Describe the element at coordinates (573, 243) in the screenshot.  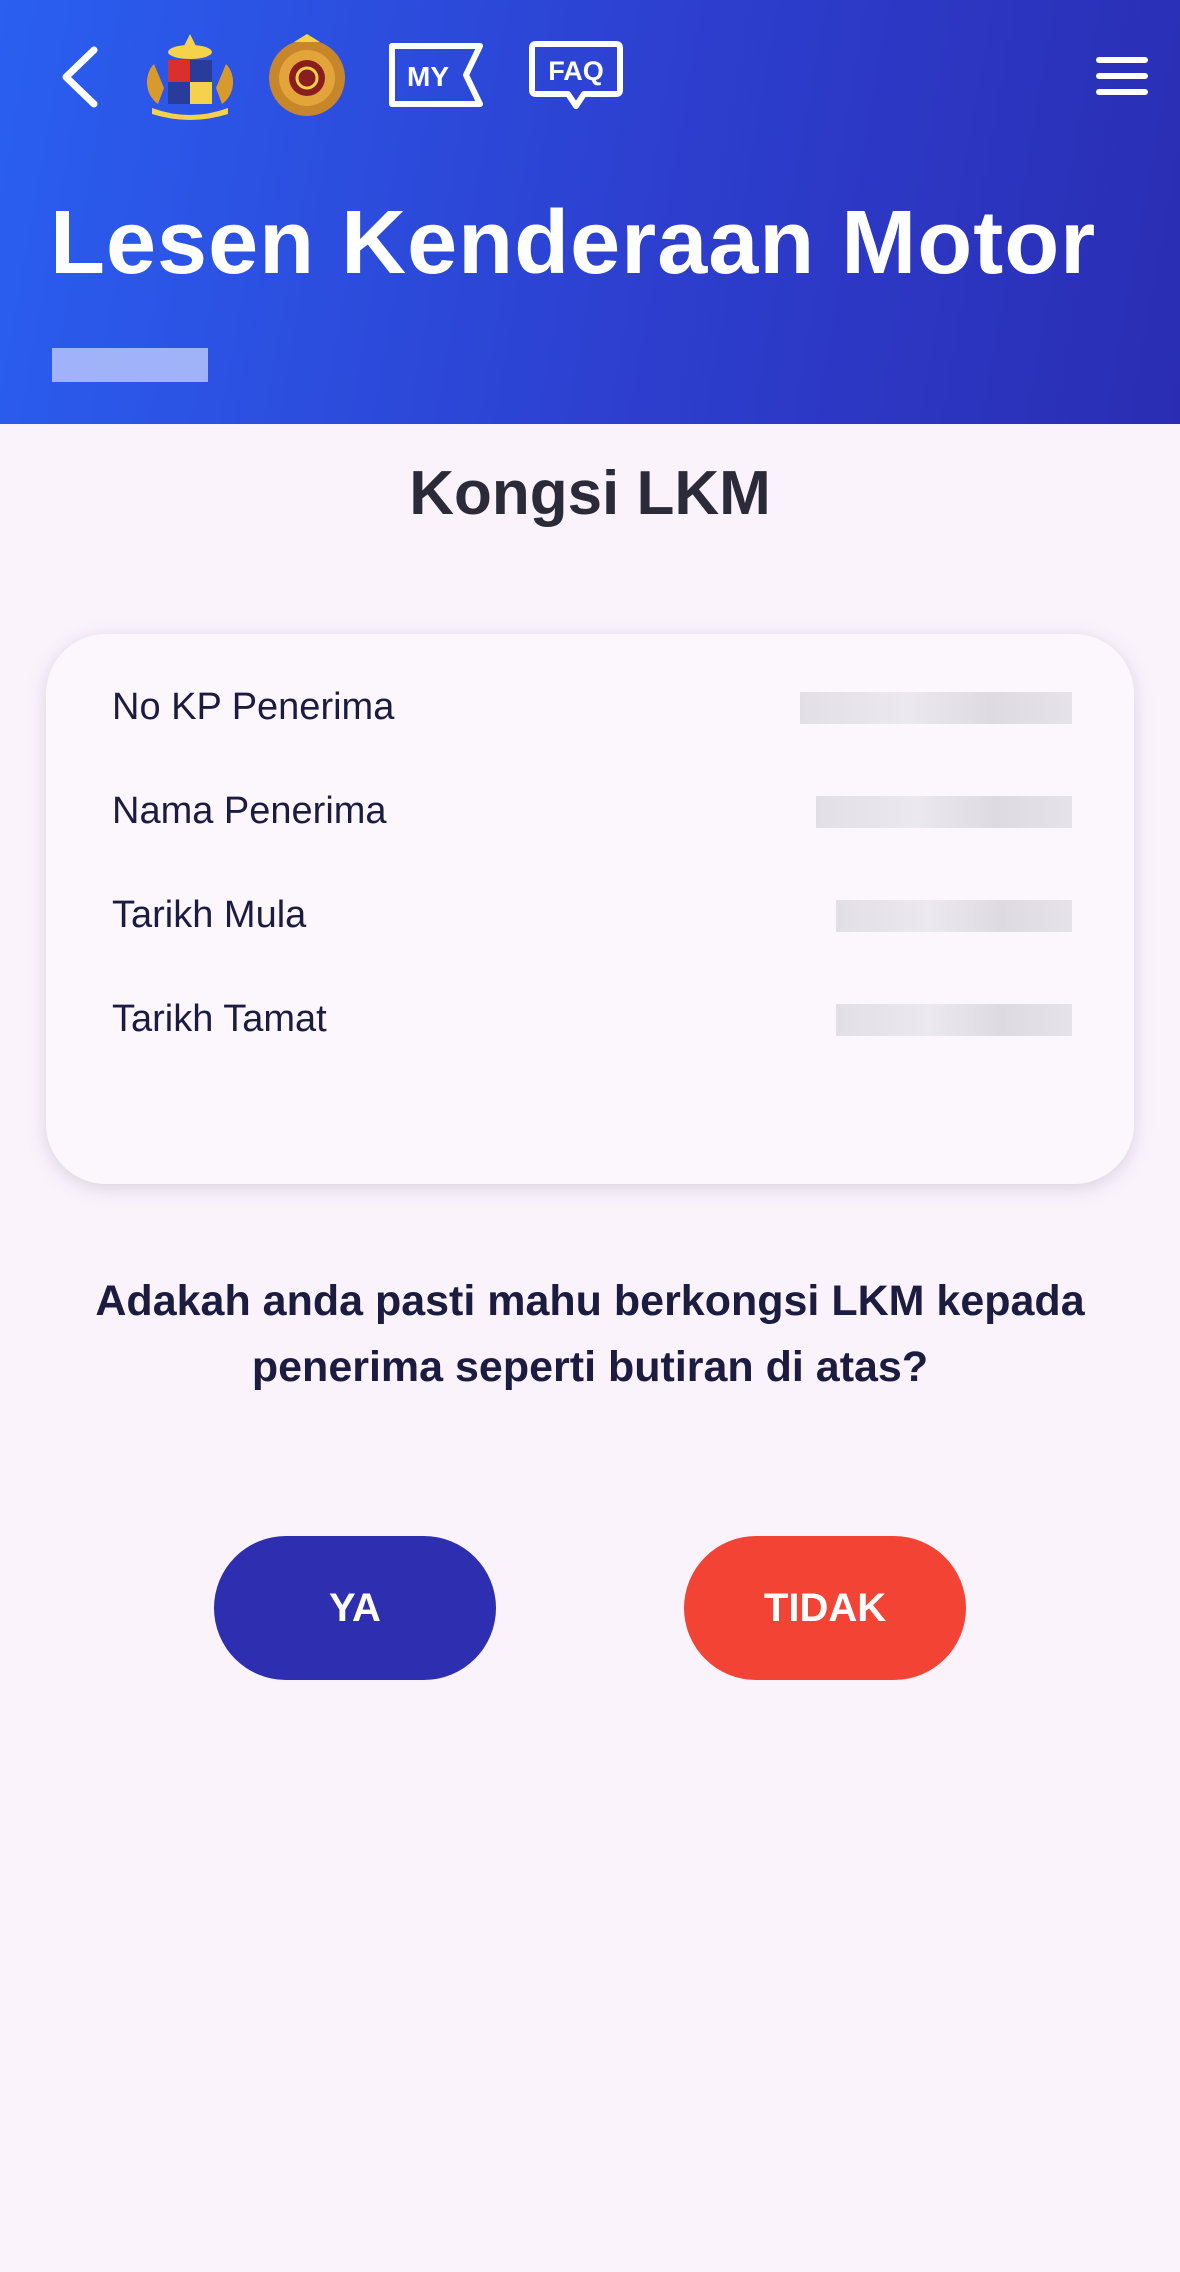
I see `page-title: Lesen Kenderaan Motor` at that location.